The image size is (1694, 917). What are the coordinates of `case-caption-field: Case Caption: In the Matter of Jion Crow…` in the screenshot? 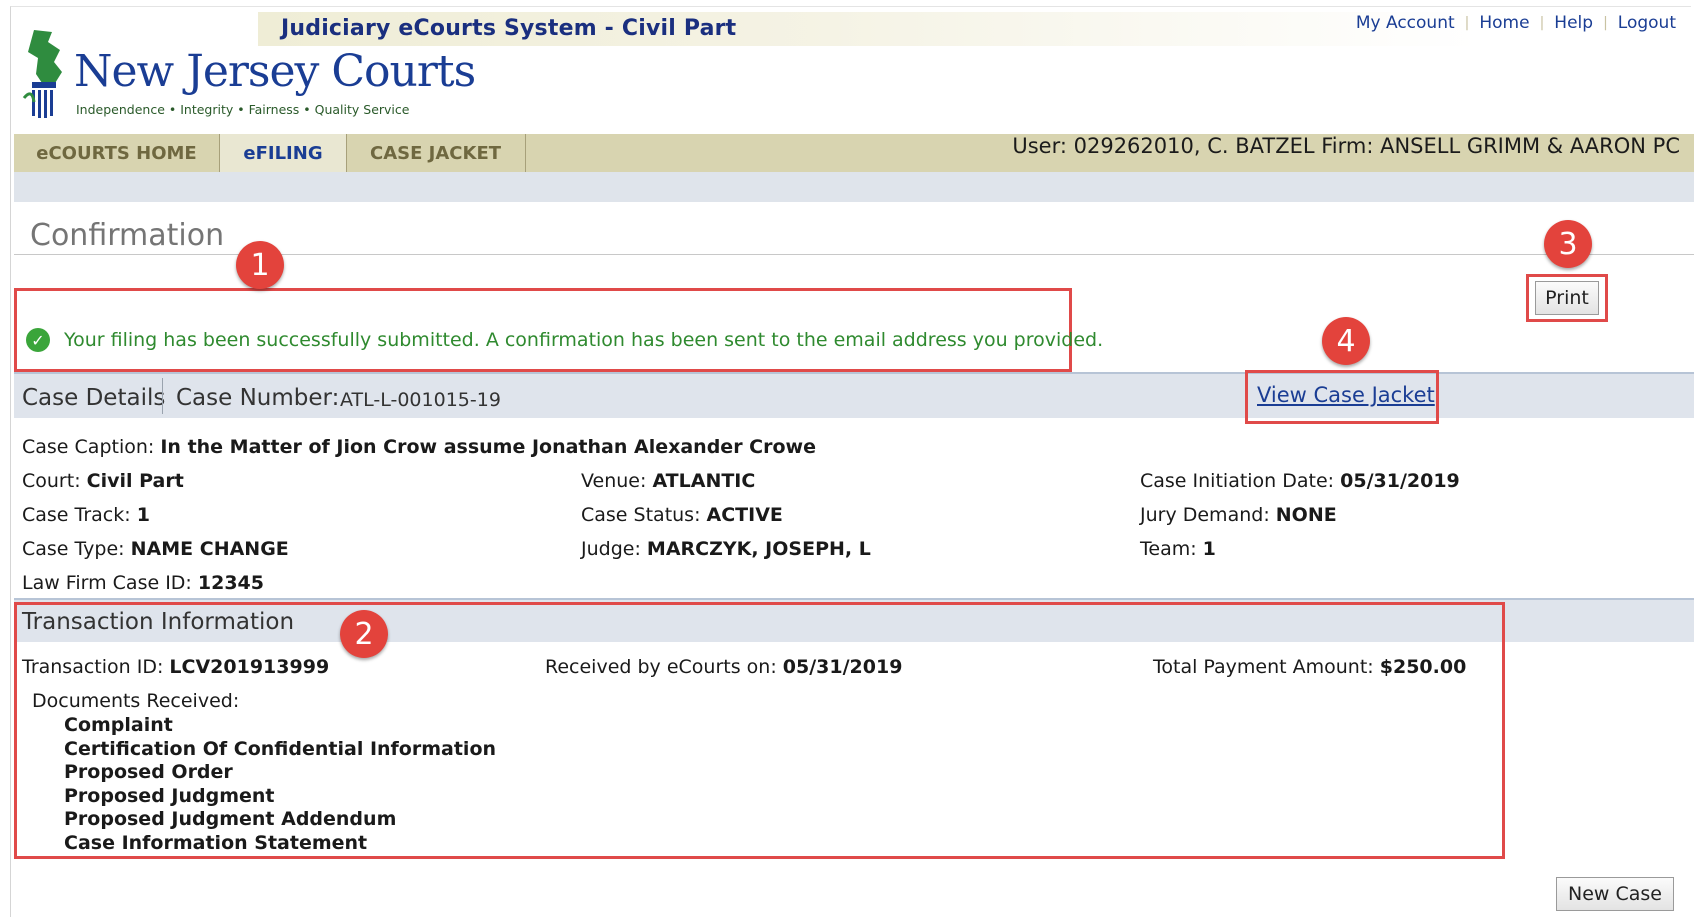 It's located at (419, 447).